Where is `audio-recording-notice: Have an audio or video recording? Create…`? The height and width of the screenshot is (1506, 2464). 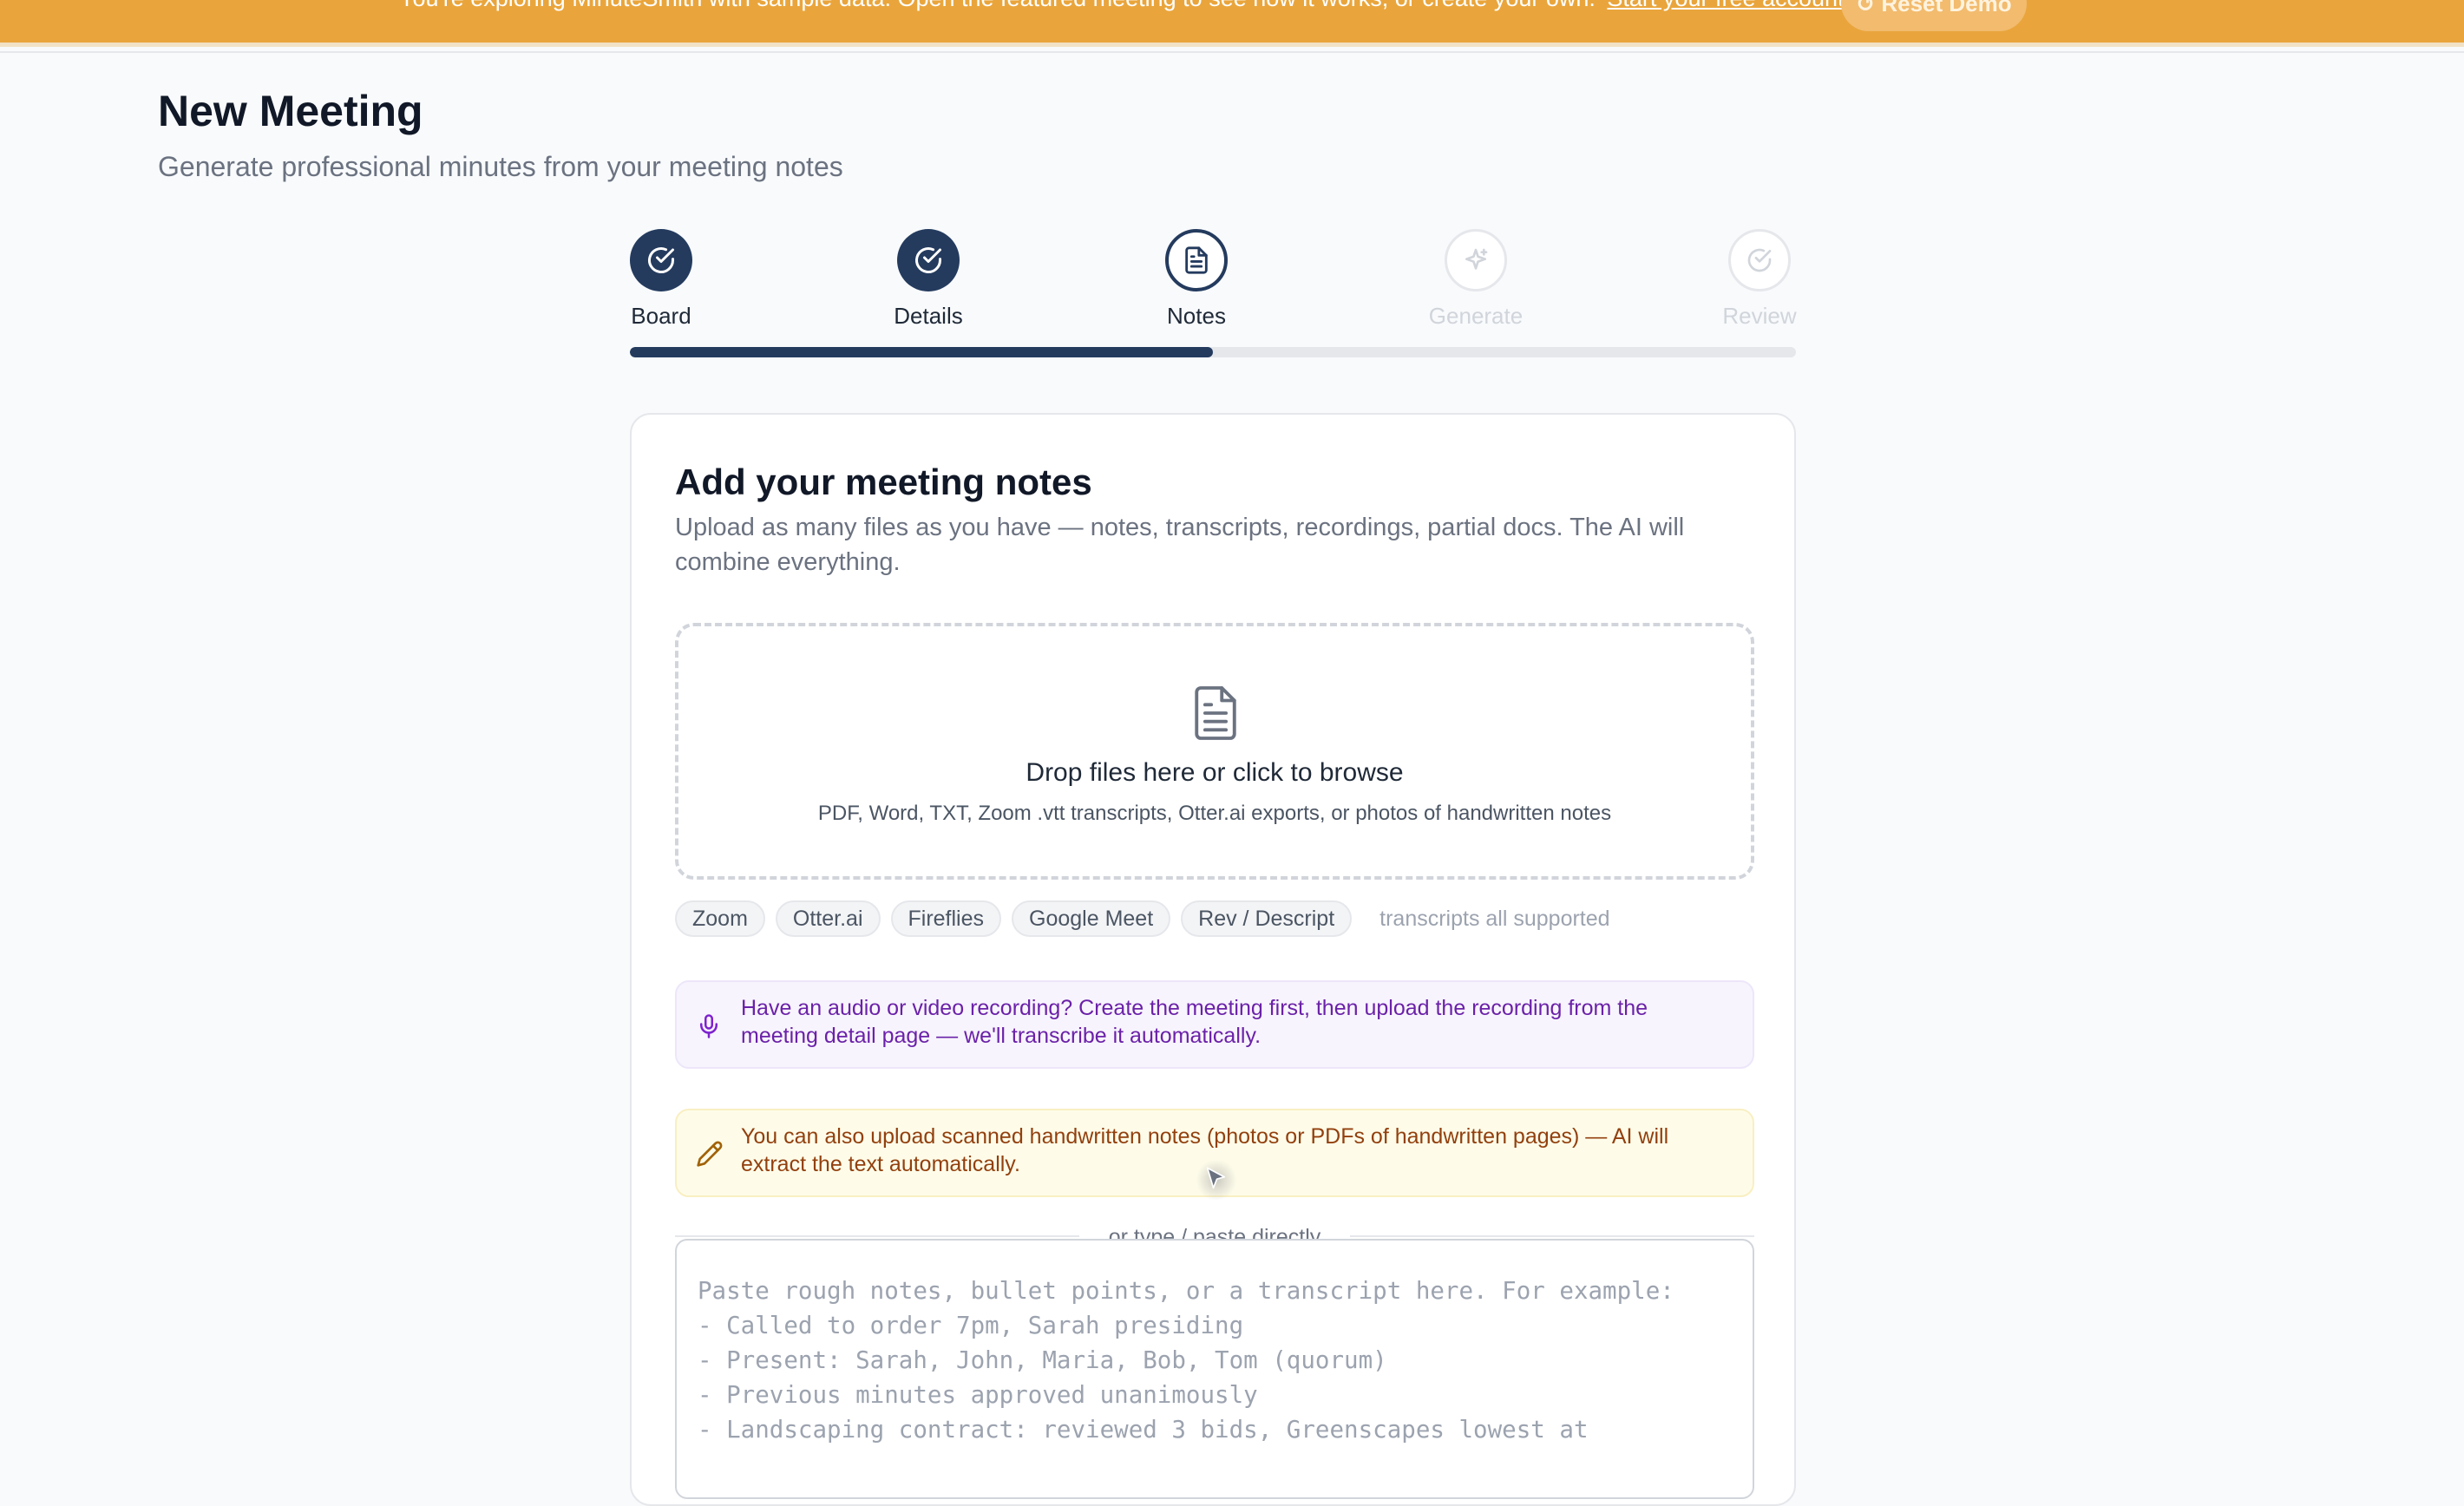
audio-recording-notice: Have an audio or video recording? Create… is located at coordinates (1214, 1024).